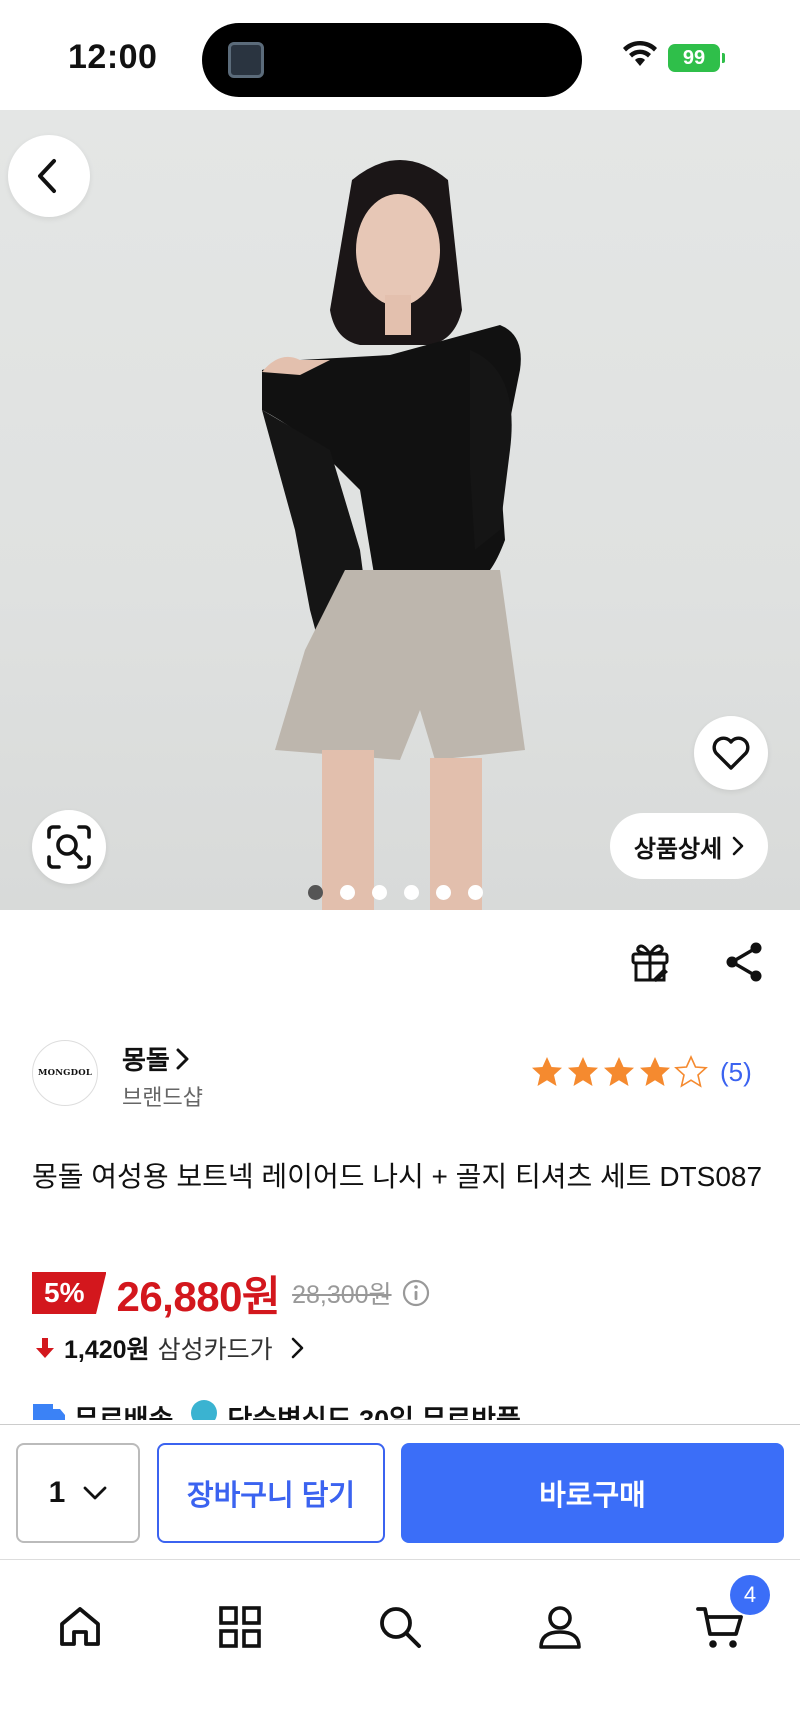 The image size is (800, 1734). What do you see at coordinates (113, 57) in the screenshot?
I see `status-time: 12:00` at bounding box center [113, 57].